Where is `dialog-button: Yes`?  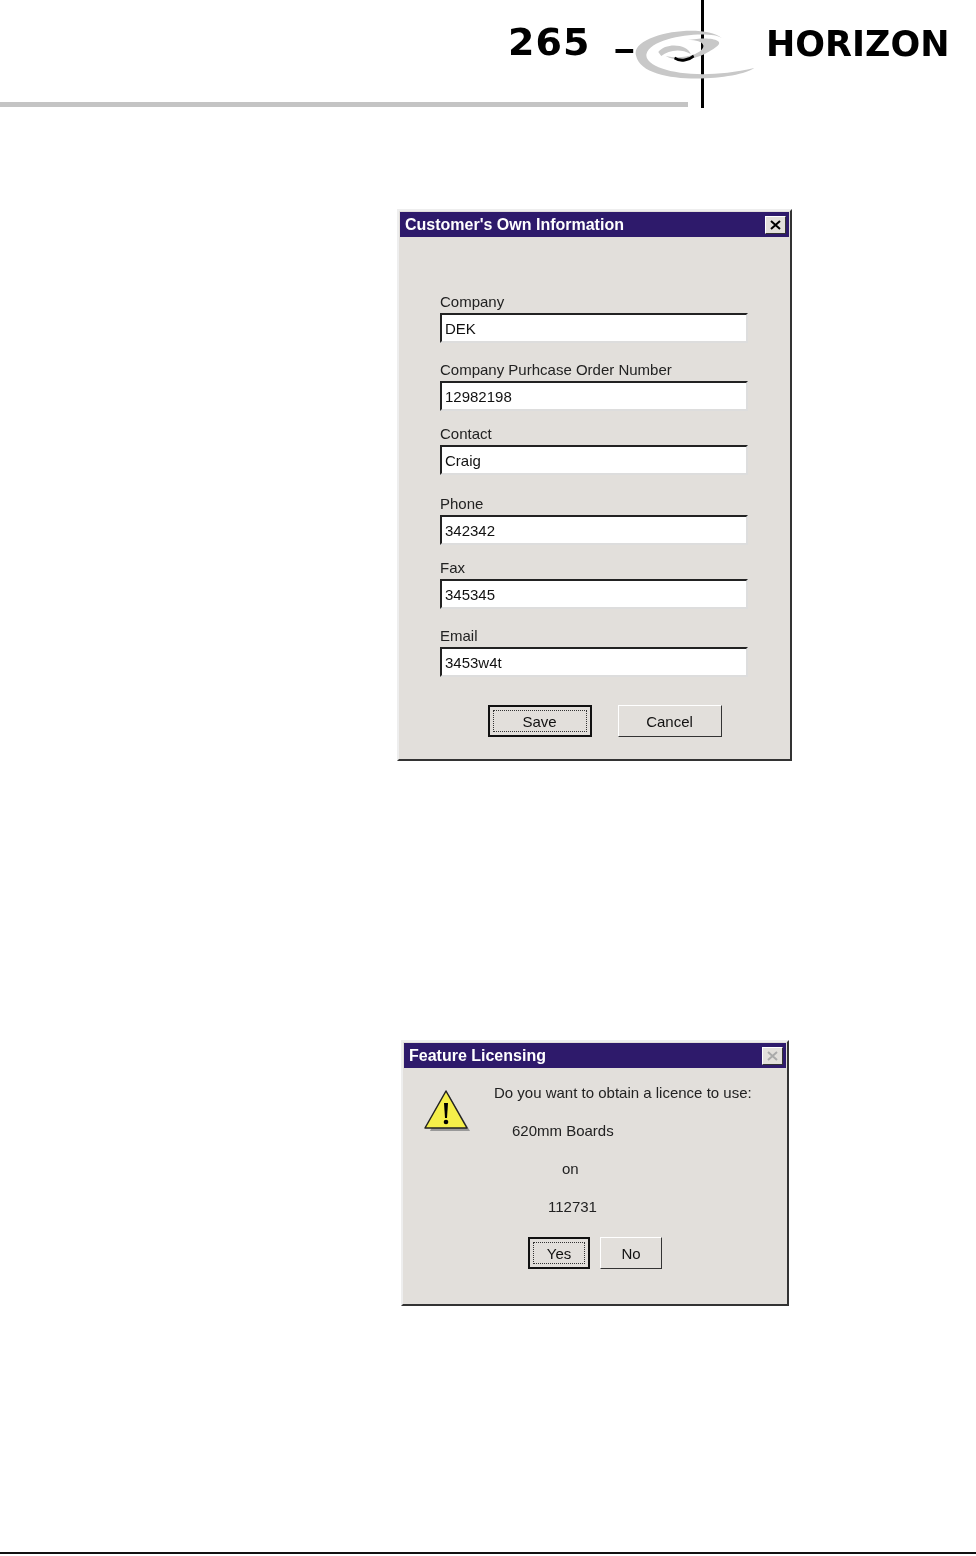
dialog-button: Yes is located at coordinates (559, 1253).